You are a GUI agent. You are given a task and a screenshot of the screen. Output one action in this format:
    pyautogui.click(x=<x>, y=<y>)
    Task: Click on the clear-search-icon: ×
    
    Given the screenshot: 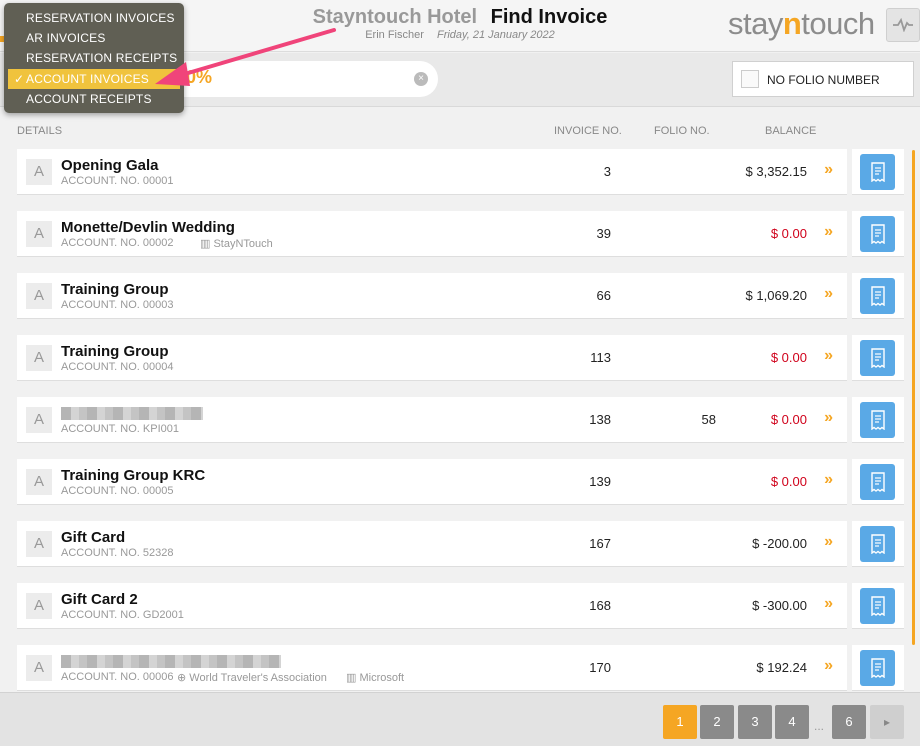 What is the action you would take?
    pyautogui.click(x=421, y=79)
    